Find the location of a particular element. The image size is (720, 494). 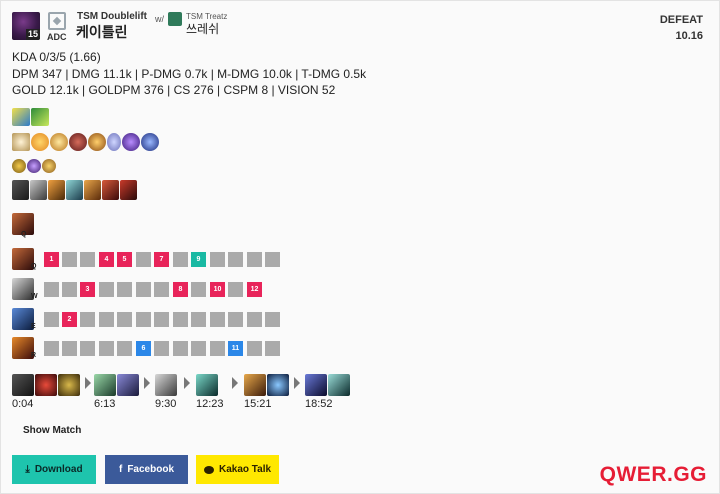

kda-stat: KDA 0/3/5 (1.66) is located at coordinates (56, 57).